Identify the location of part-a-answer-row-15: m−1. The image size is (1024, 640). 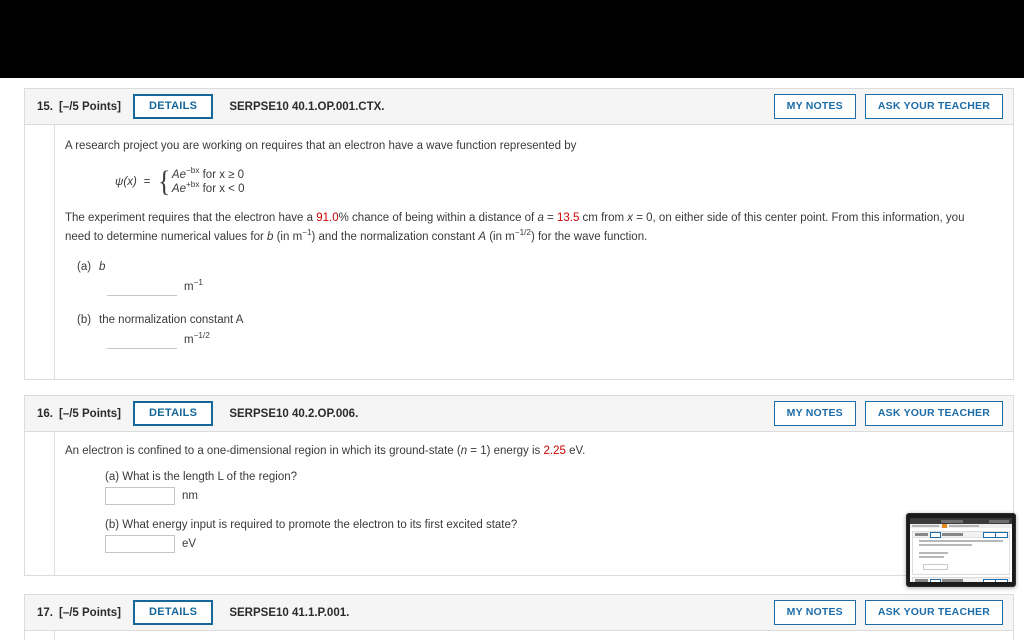
(550, 287).